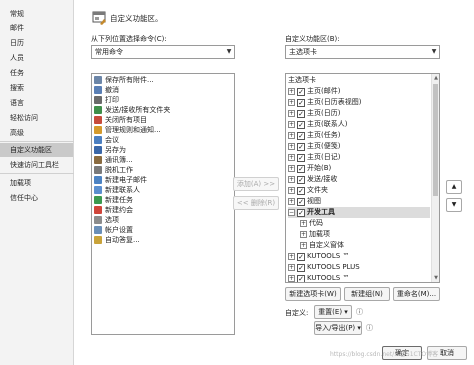 Image resolution: width=474 pixels, height=365 pixels. What do you see at coordinates (113, 230) in the screenshot?
I see `list-item: 帐户设置` at bounding box center [113, 230].